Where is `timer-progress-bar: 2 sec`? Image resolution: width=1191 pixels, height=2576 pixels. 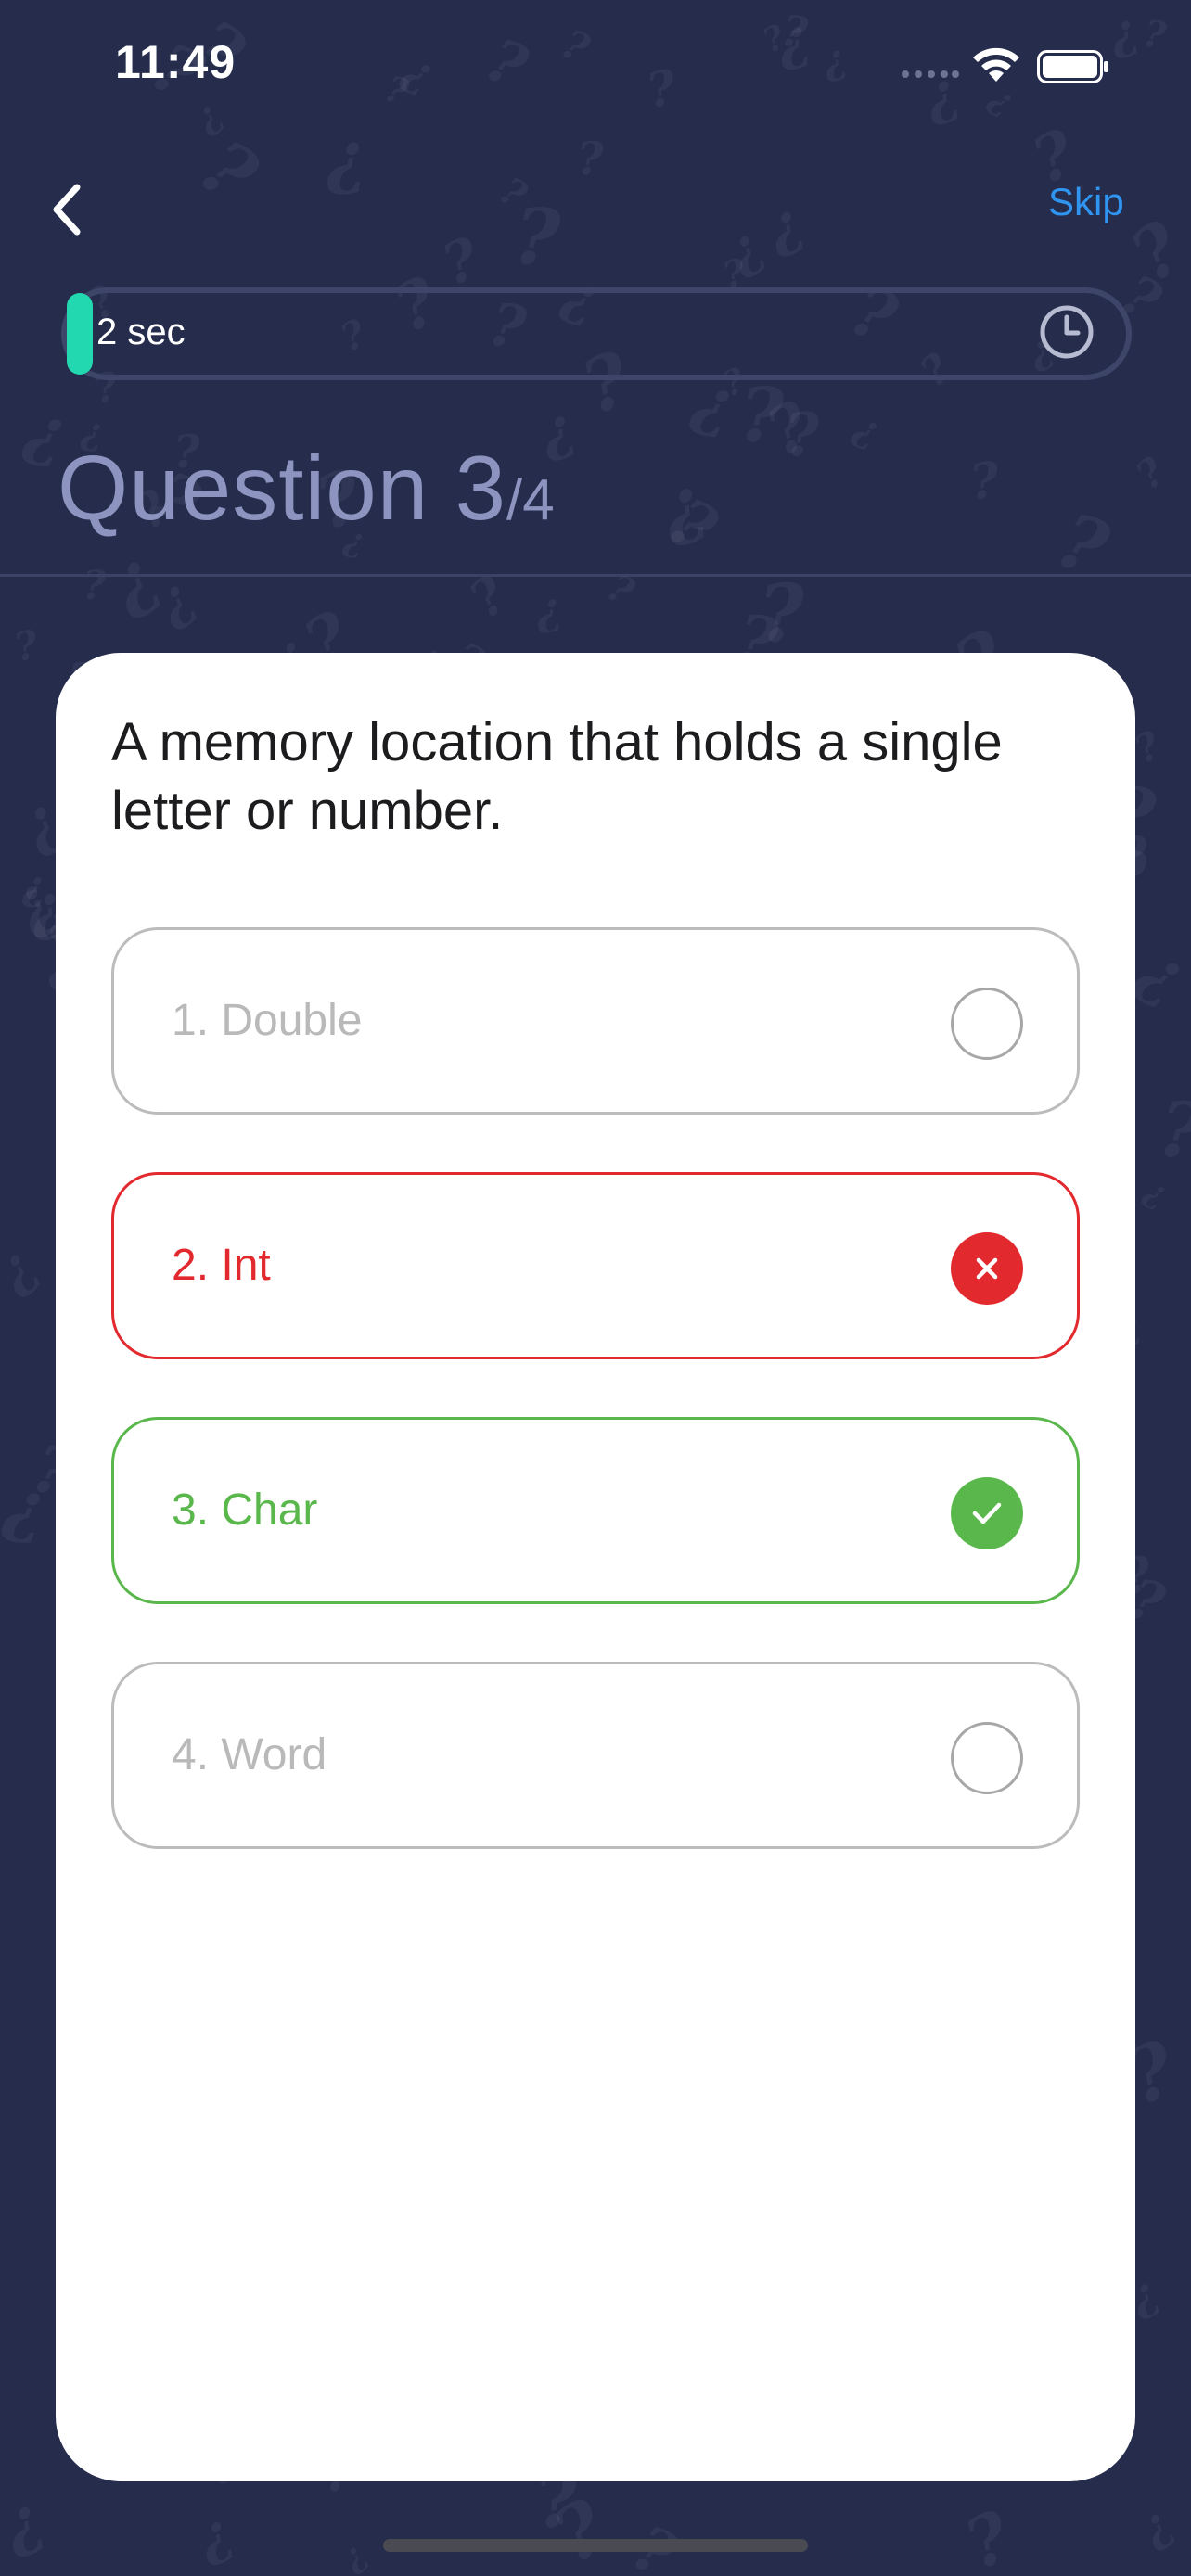
timer-progress-bar: 2 sec is located at coordinates (597, 333).